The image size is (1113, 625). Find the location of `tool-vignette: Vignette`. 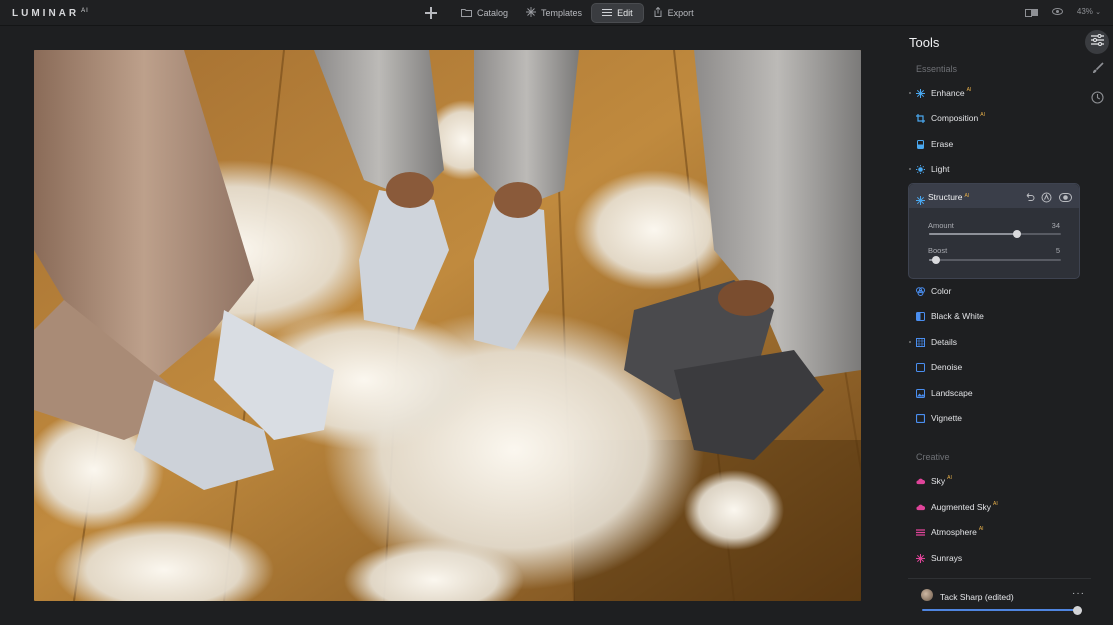

tool-vignette: Vignette is located at coordinates (994, 418).